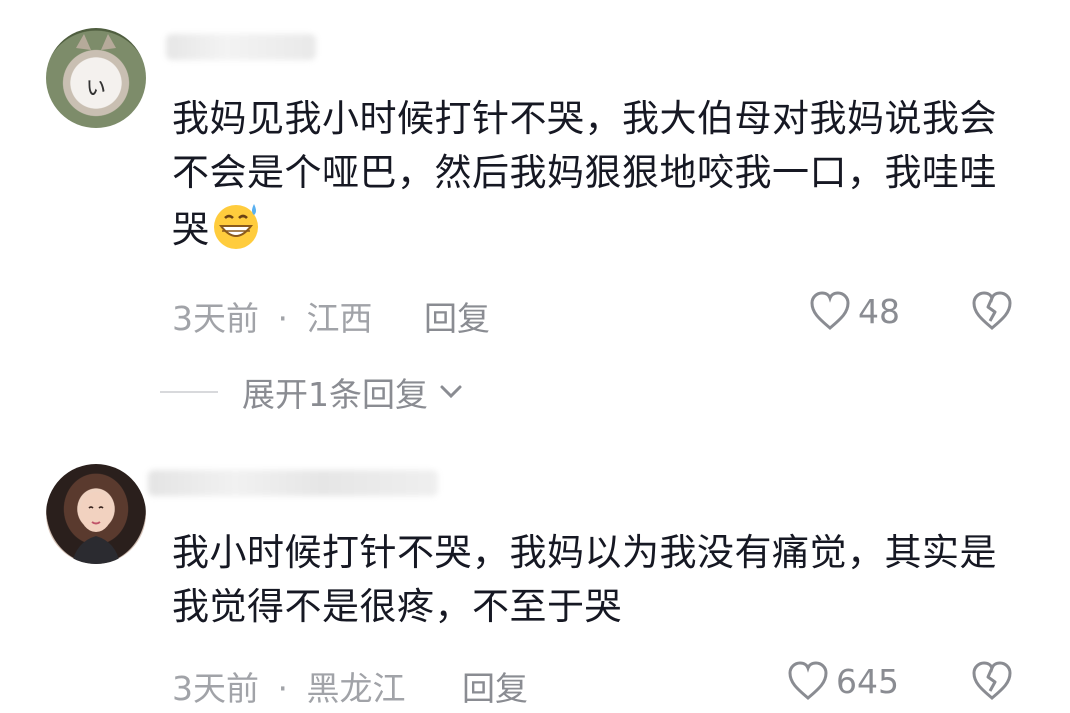 This screenshot has width=1070, height=713. Describe the element at coordinates (189, 392) in the screenshot. I see `divider` at that location.